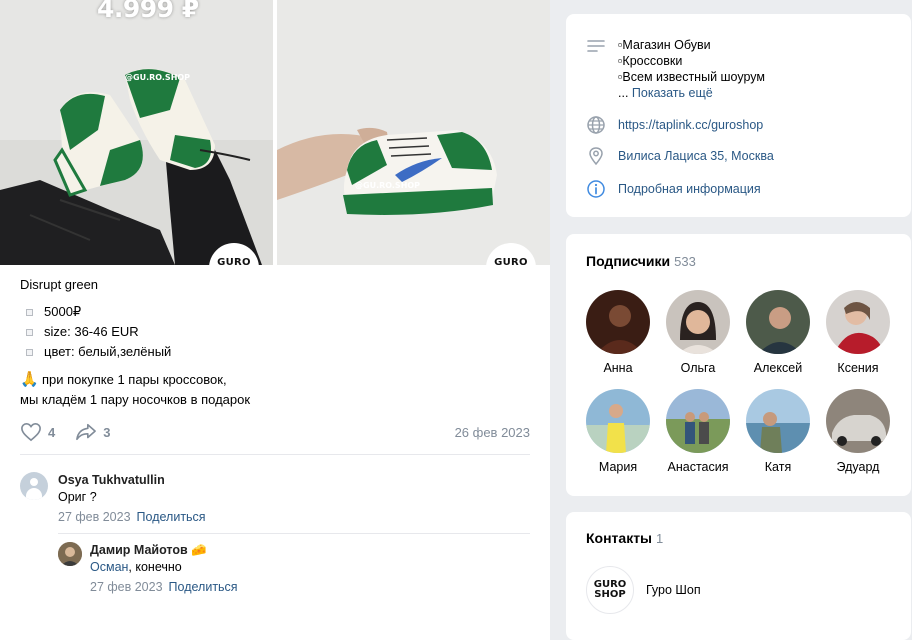 This screenshot has width=912, height=640. I want to click on shares-count: 3, so click(107, 432).